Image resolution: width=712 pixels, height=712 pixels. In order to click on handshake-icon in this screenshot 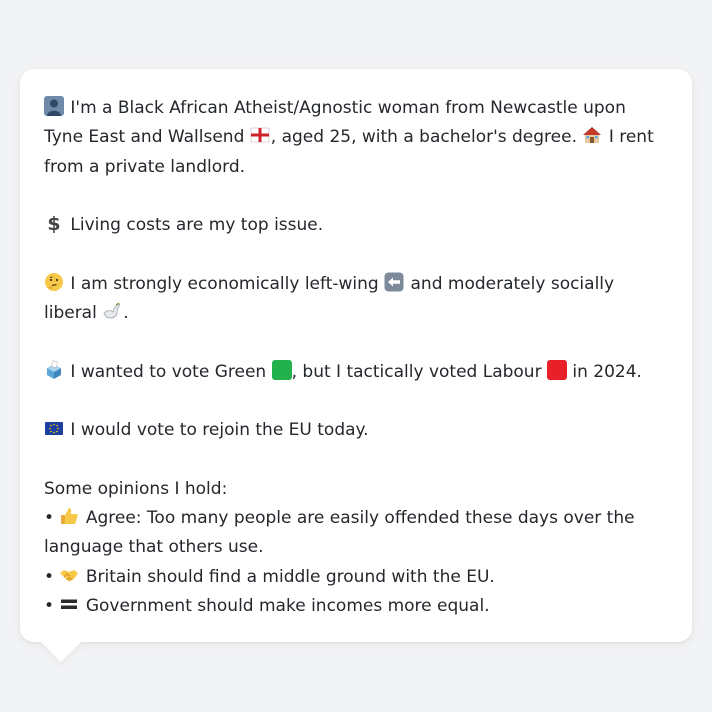, I will do `click(69, 575)`.